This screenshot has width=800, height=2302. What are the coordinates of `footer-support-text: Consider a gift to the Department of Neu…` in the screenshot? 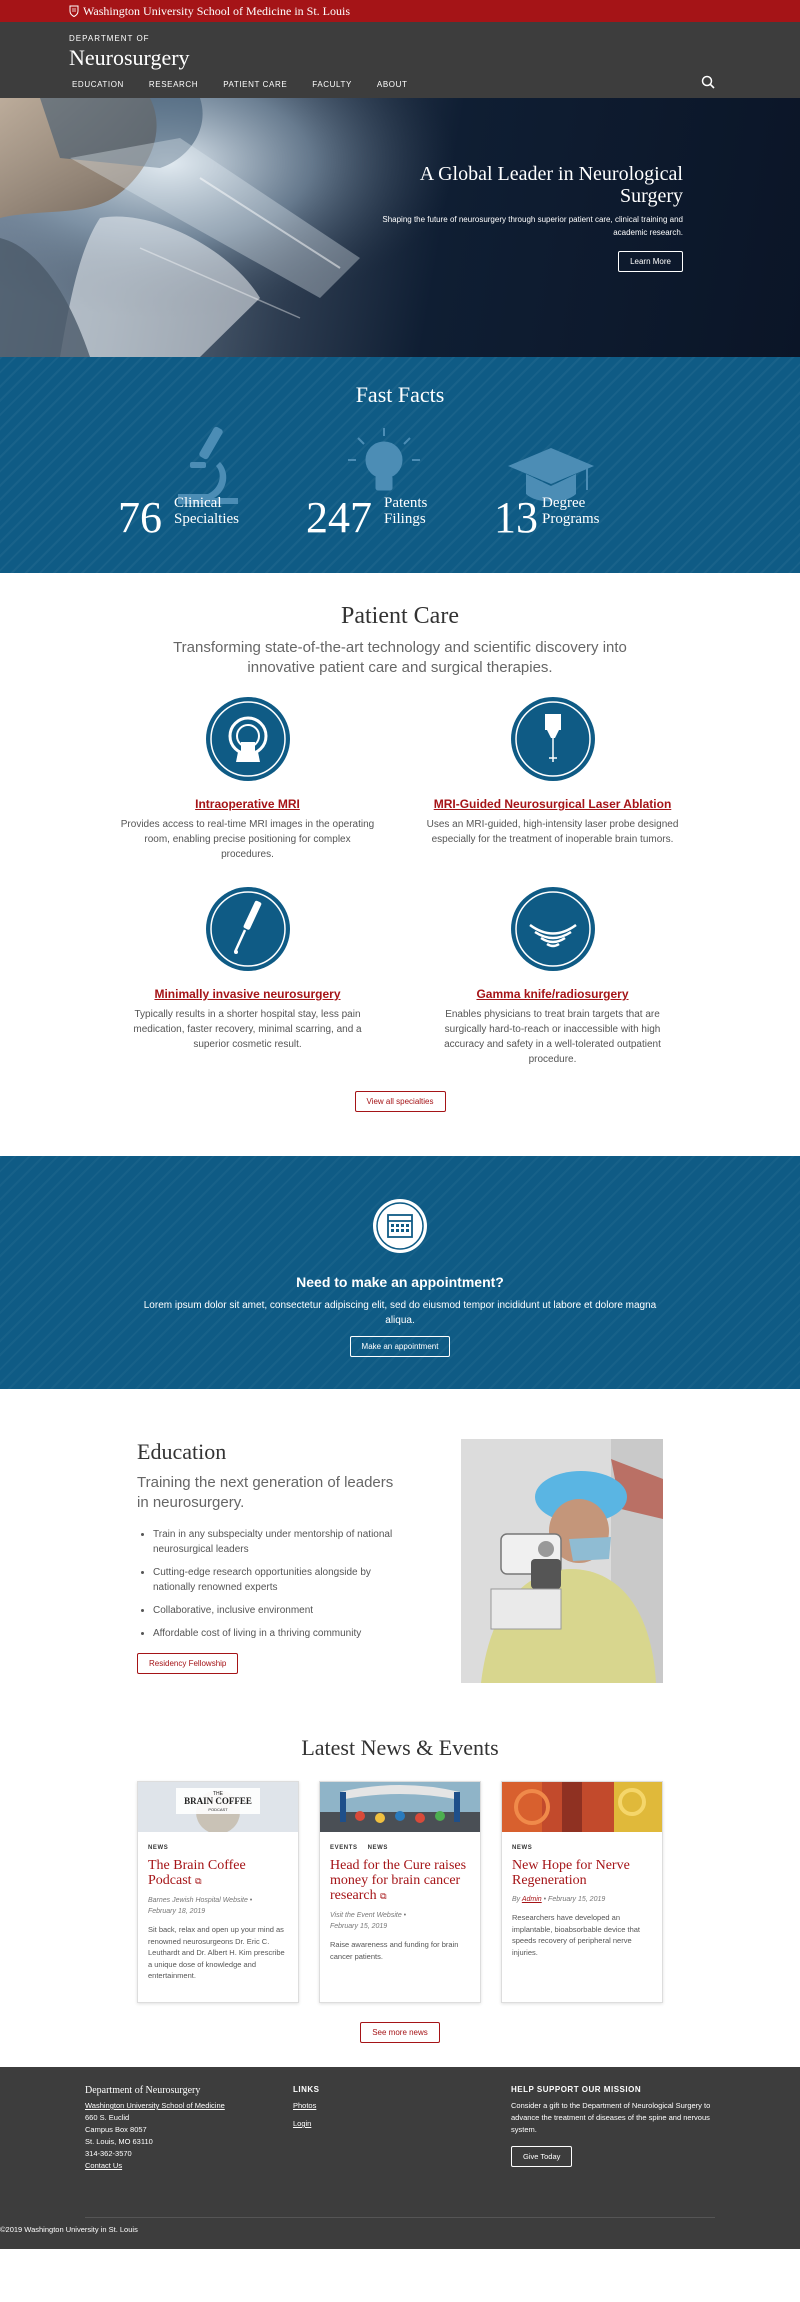 It's located at (611, 2117).